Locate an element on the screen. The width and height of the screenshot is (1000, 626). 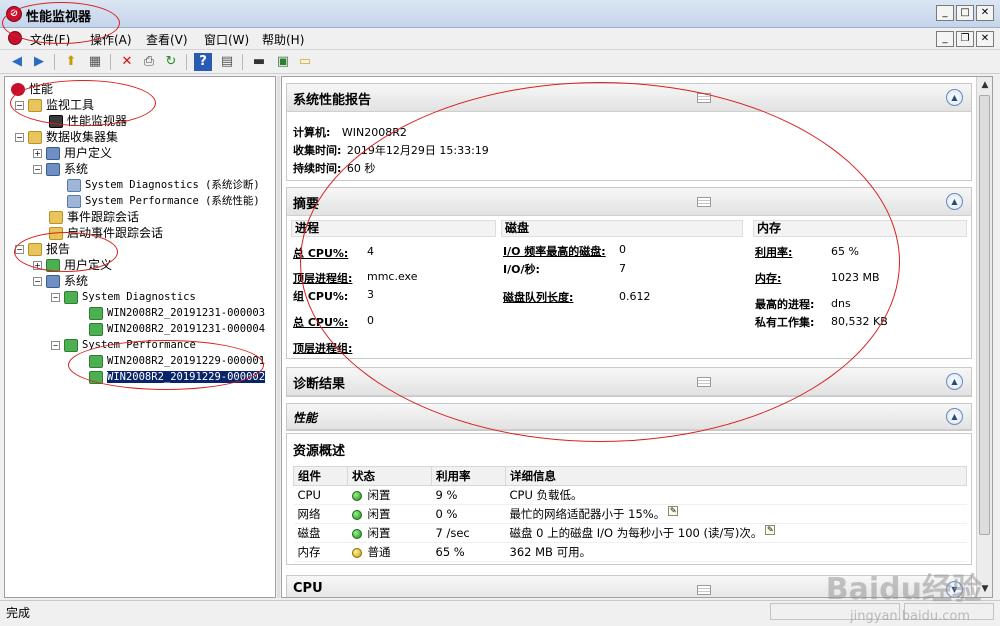
perf-monitor-app-icon: ⊘ is located at coordinates (14, 14).